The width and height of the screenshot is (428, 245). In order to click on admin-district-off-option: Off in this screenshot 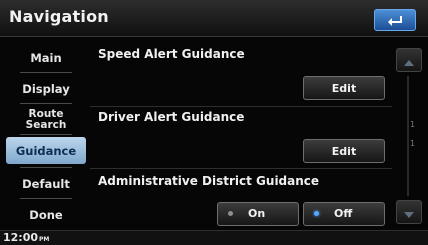, I will do `click(344, 214)`.